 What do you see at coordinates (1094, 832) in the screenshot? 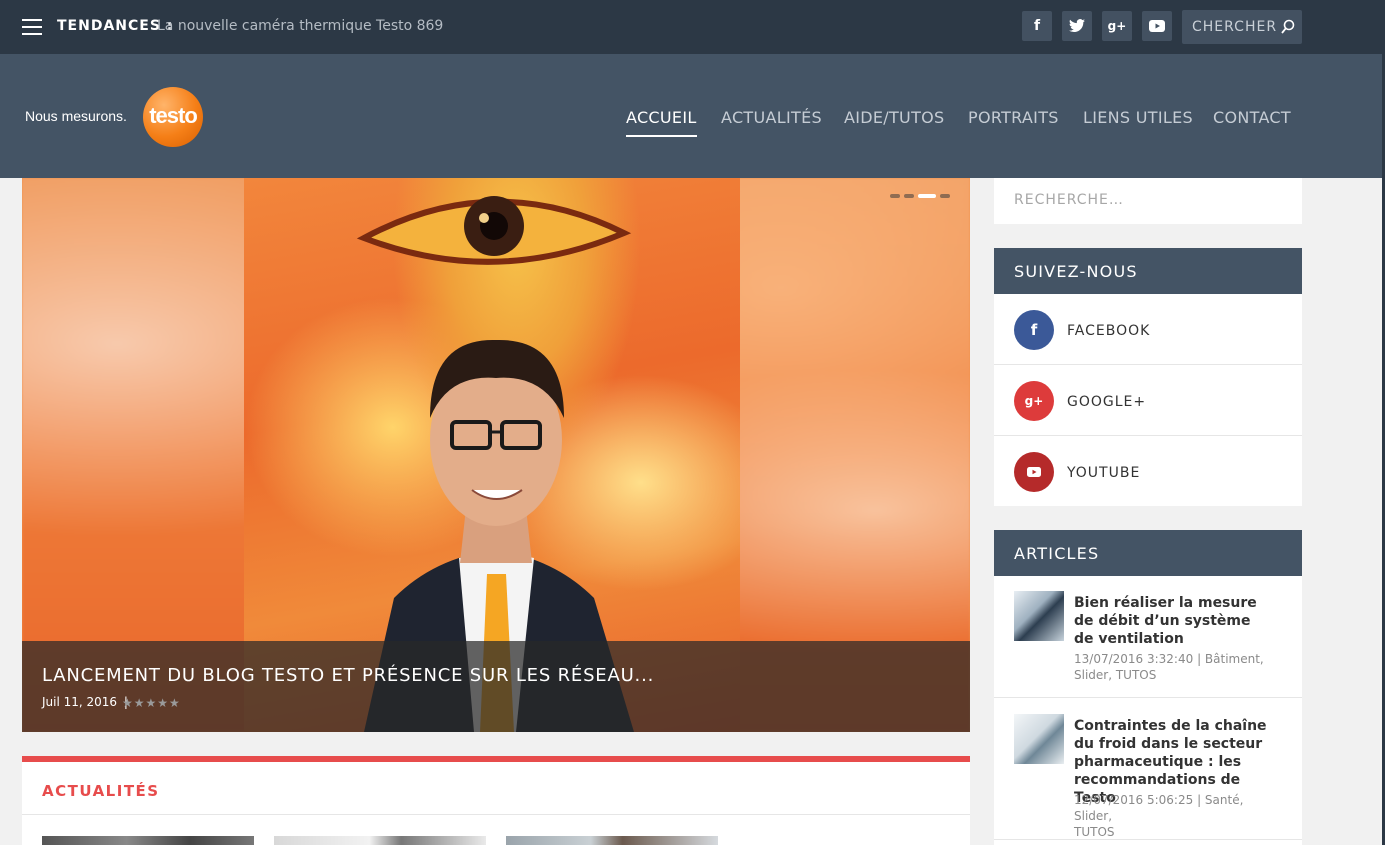
I see `article-categories: TUTOS` at bounding box center [1094, 832].